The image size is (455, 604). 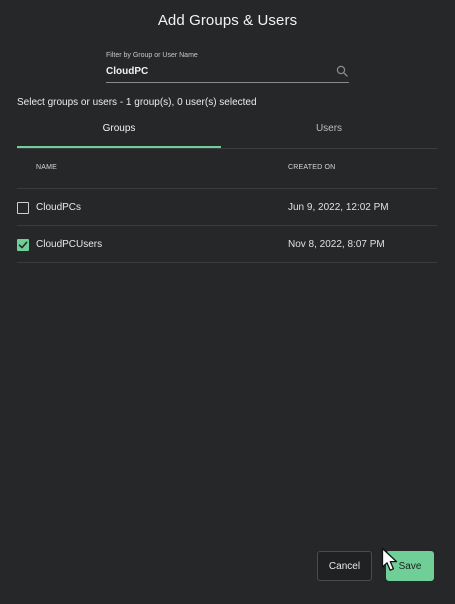 I want to click on row-checkbox-checked, so click(x=23, y=245).